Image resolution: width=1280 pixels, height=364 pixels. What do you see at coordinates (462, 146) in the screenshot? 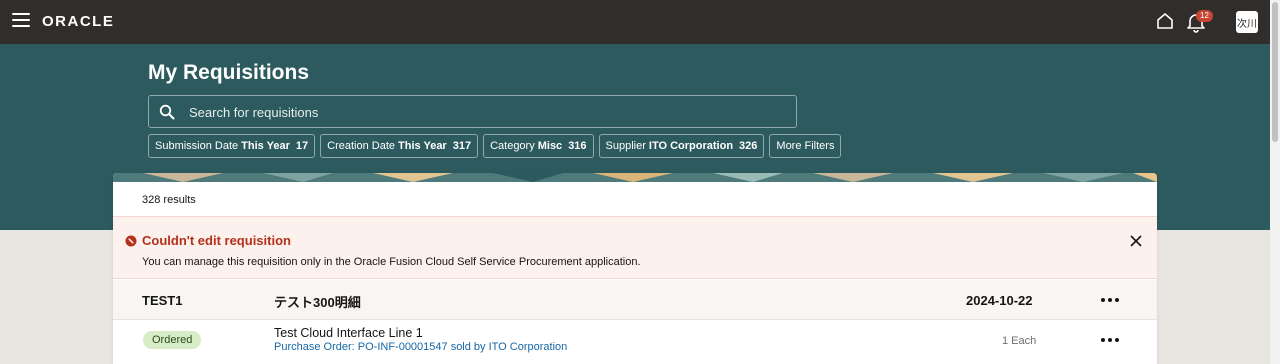
I see `filter-count: 317` at bounding box center [462, 146].